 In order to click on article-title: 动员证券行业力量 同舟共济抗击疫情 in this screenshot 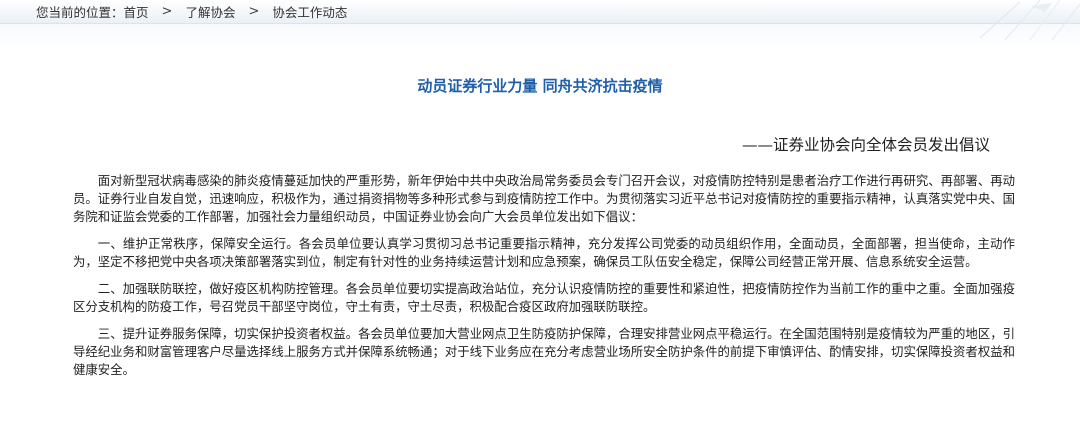, I will do `click(540, 86)`.